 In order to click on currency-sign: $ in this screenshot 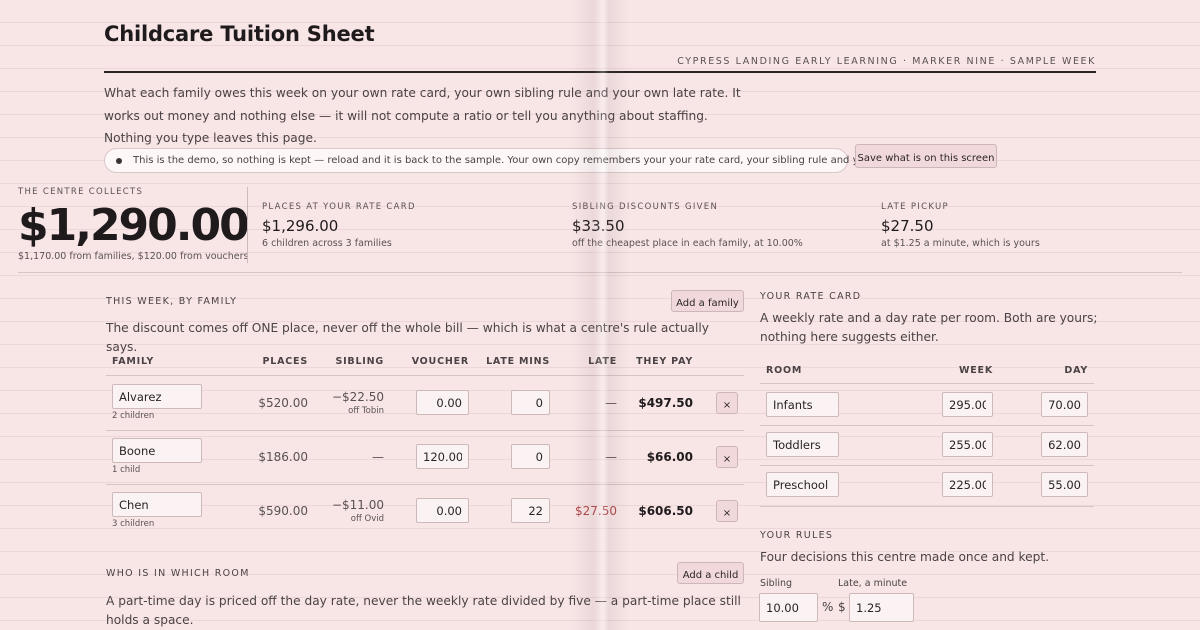, I will do `click(842, 607)`.